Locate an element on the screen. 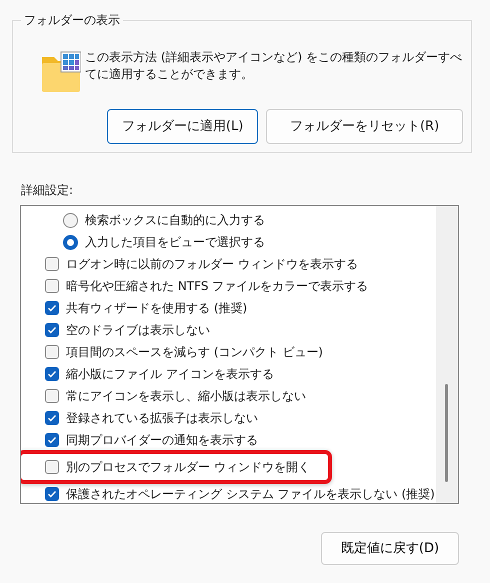 The height and width of the screenshot is (583, 490). option-label: 項目間のスペースを減らす (コンパクト ビュー) is located at coordinates (194, 352).